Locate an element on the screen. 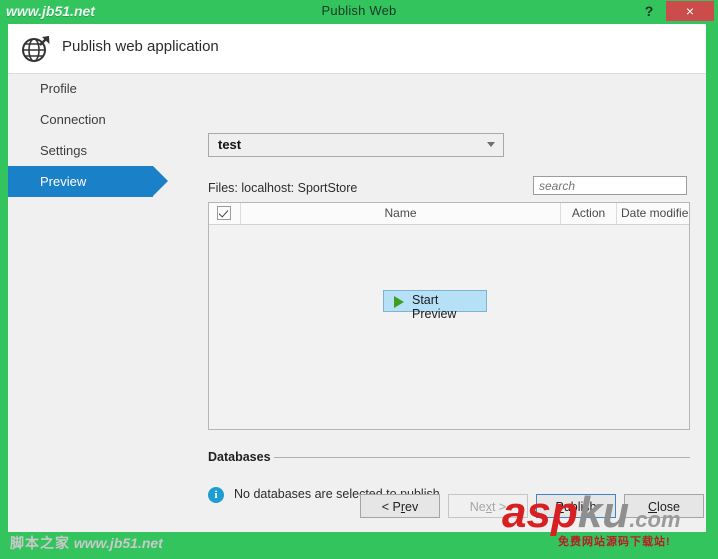 The image size is (718, 559). wizard-steps-sidebar: Profile Connection Settings Preview is located at coordinates (101, 135).